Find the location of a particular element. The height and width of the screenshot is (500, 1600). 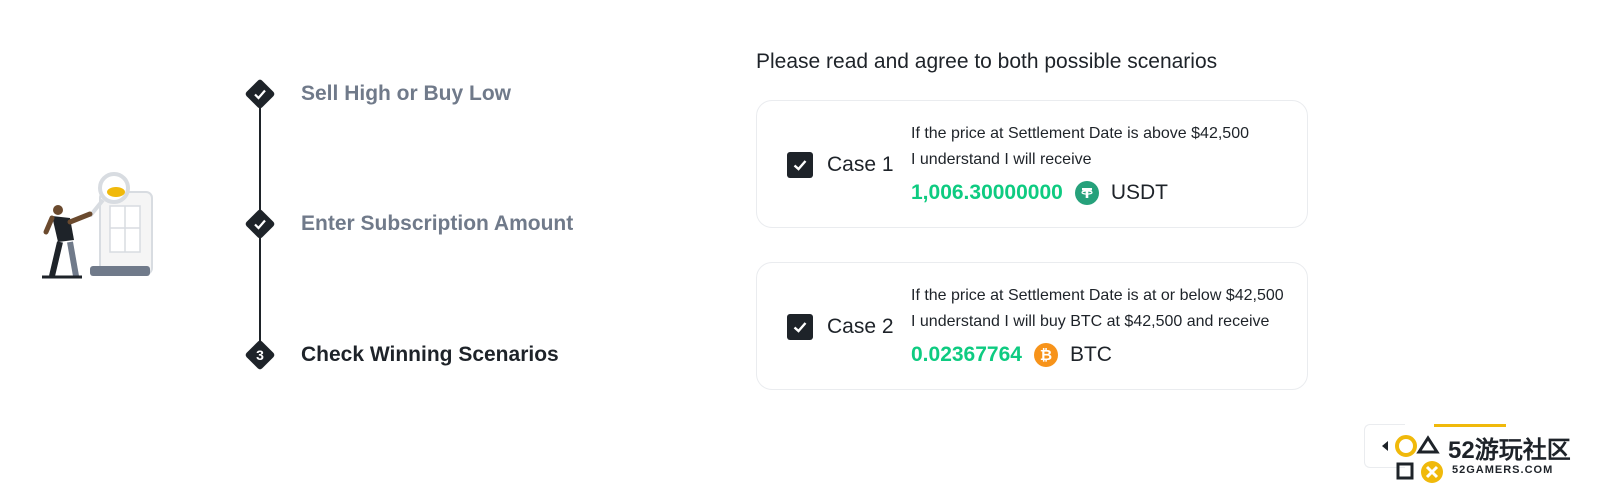

coin-name: USDT is located at coordinates (1139, 192).